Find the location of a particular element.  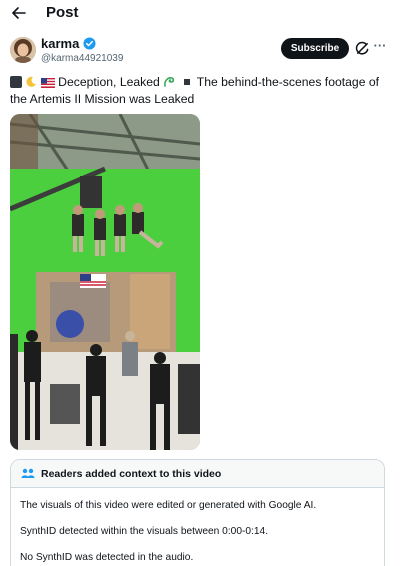

community-note-header: Readers added context to this video is located at coordinates (197, 474).